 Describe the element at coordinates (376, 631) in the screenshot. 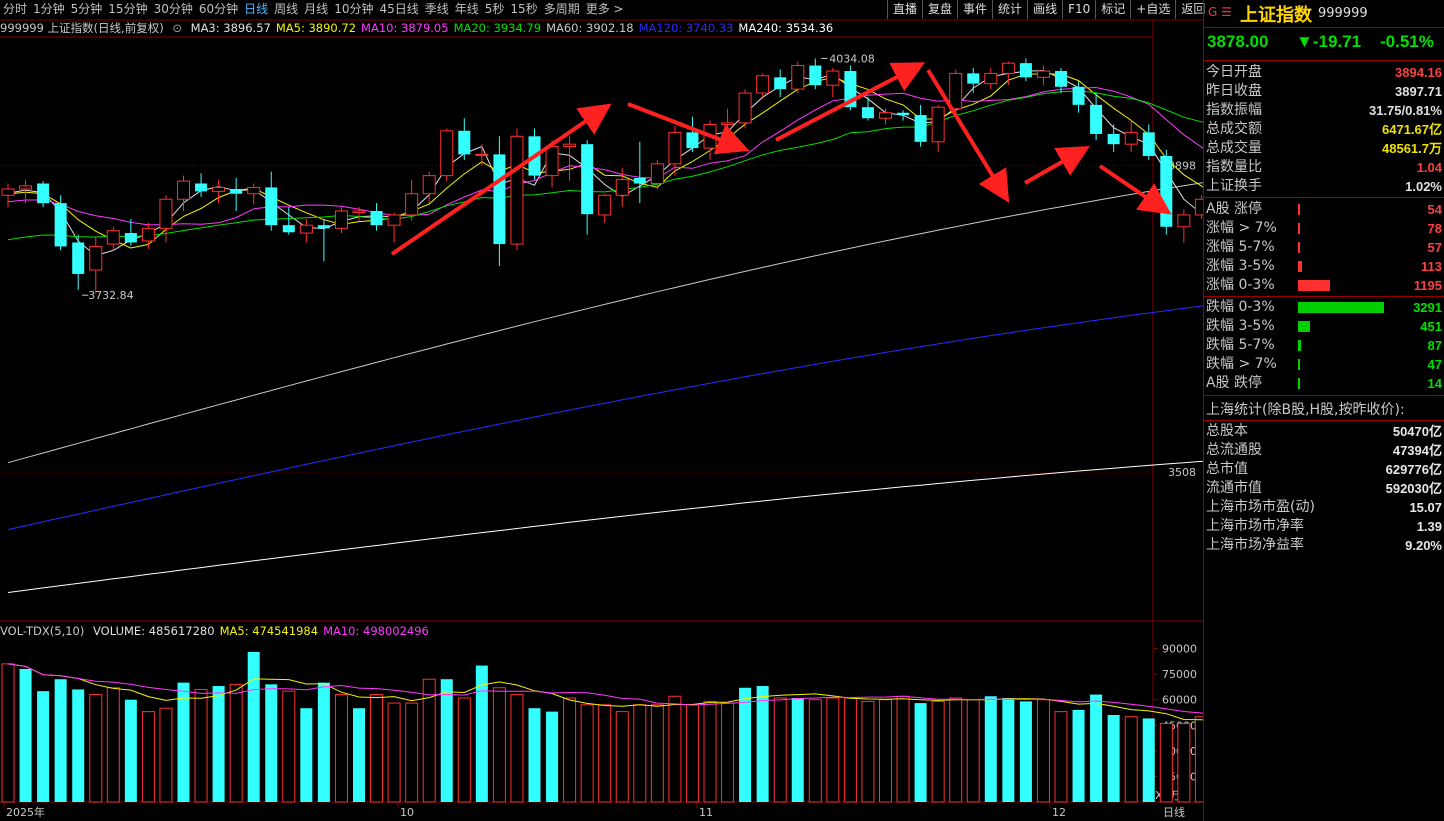

I see `volume-legend-item: MA10: 498002496` at that location.